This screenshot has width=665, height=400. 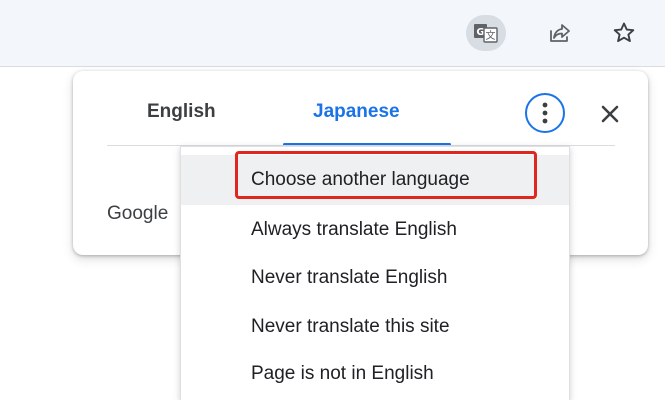 I want to click on translate-page-button: G 文, so click(x=486, y=33).